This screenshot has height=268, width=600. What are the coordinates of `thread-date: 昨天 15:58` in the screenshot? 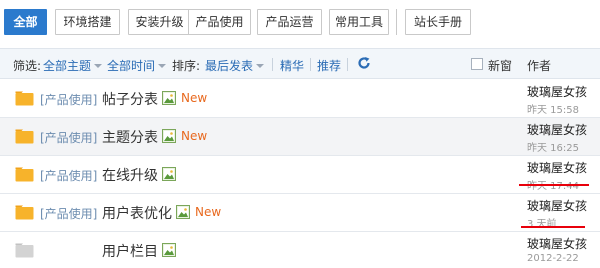 It's located at (553, 110).